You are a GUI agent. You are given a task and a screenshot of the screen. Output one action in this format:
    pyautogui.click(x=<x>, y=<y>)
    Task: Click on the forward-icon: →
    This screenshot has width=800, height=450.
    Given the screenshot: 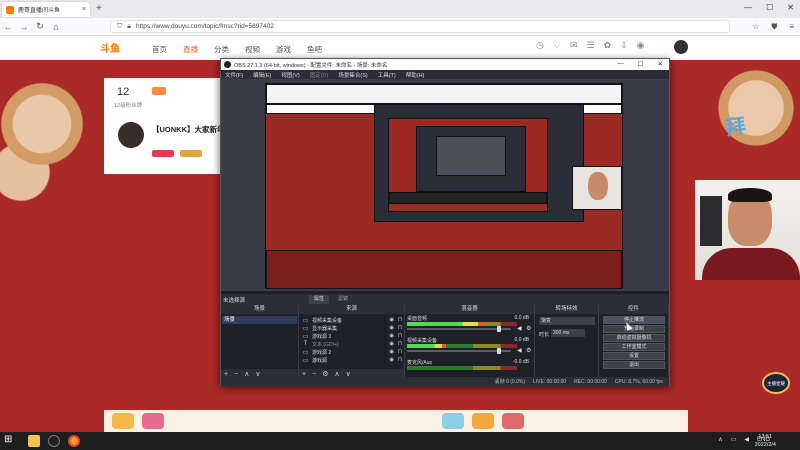 What is the action you would take?
    pyautogui.click(x=24, y=27)
    